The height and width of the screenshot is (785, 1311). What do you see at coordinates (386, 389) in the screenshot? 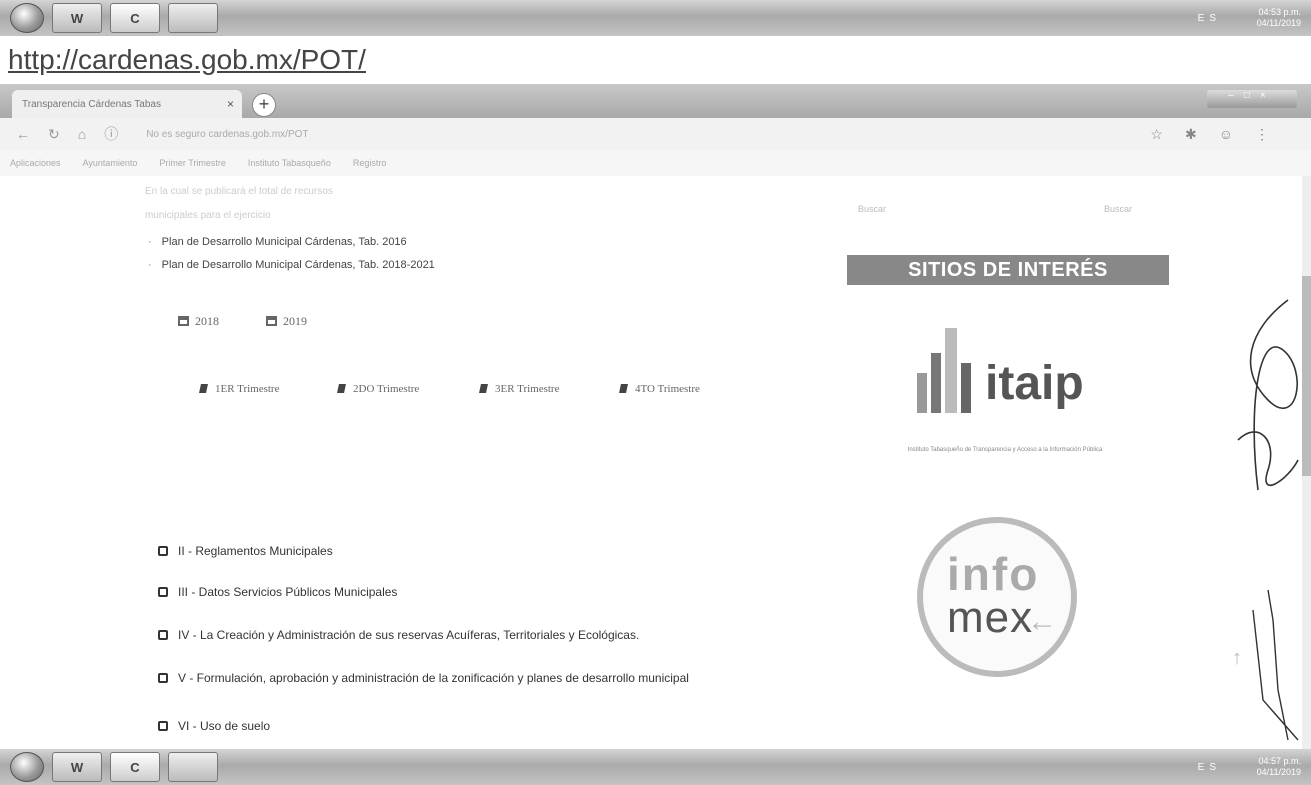
I see `trimestre-label: 2DO Trimestre` at bounding box center [386, 389].